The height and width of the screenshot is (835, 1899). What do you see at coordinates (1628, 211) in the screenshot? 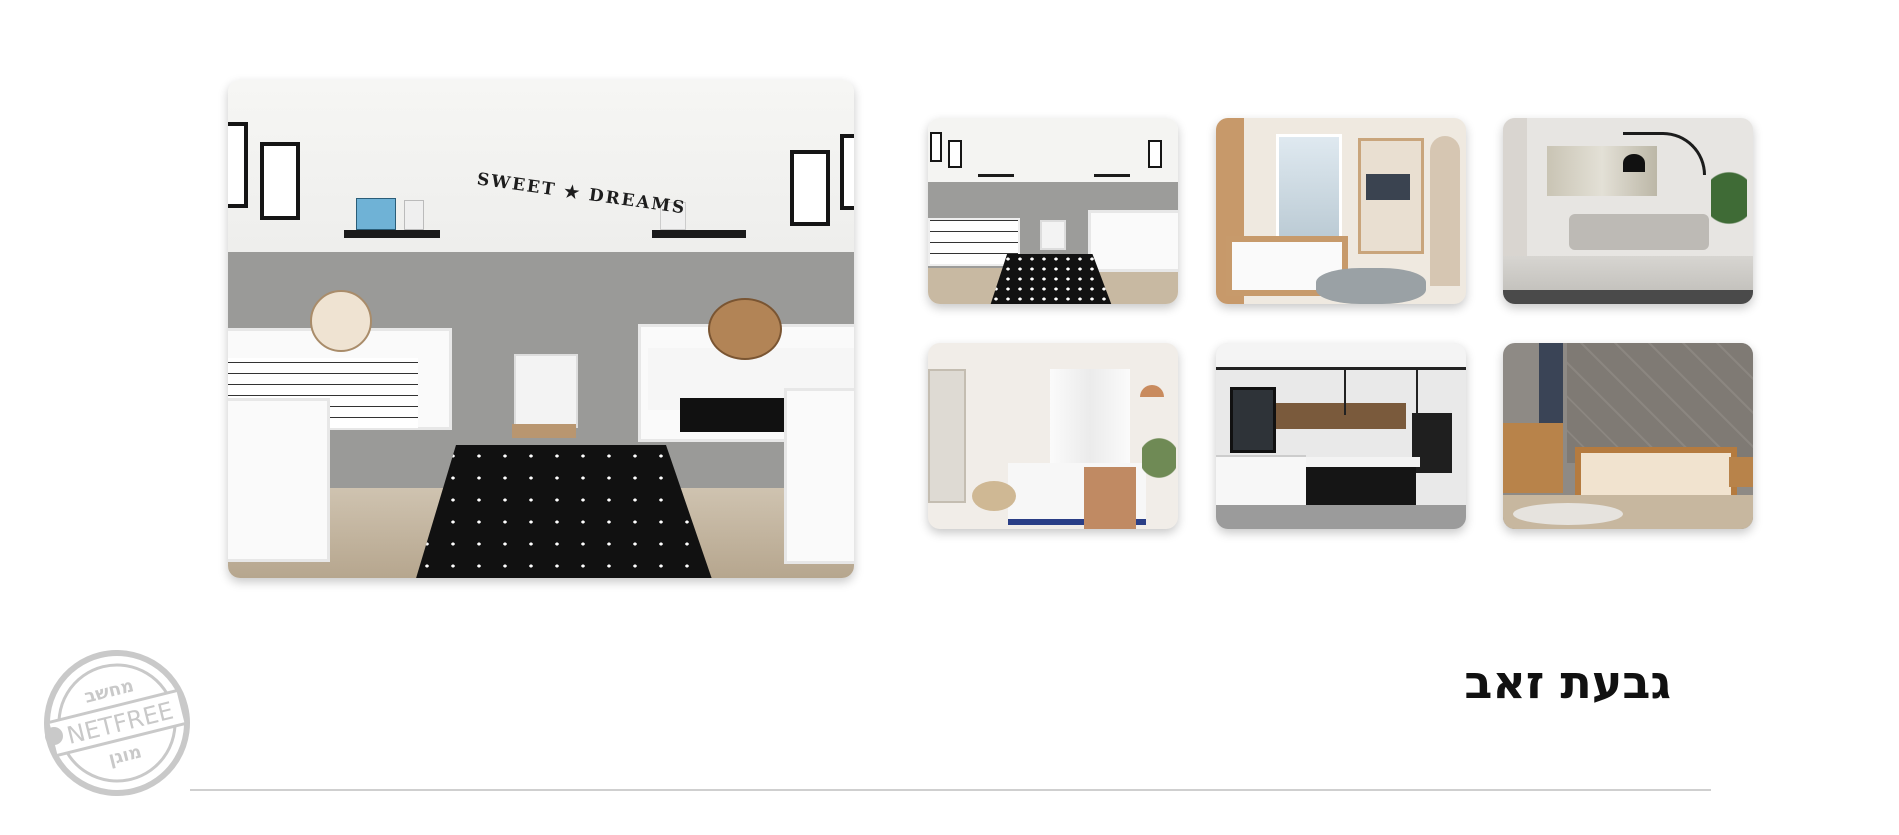
I see `thumbnail-living-room` at bounding box center [1628, 211].